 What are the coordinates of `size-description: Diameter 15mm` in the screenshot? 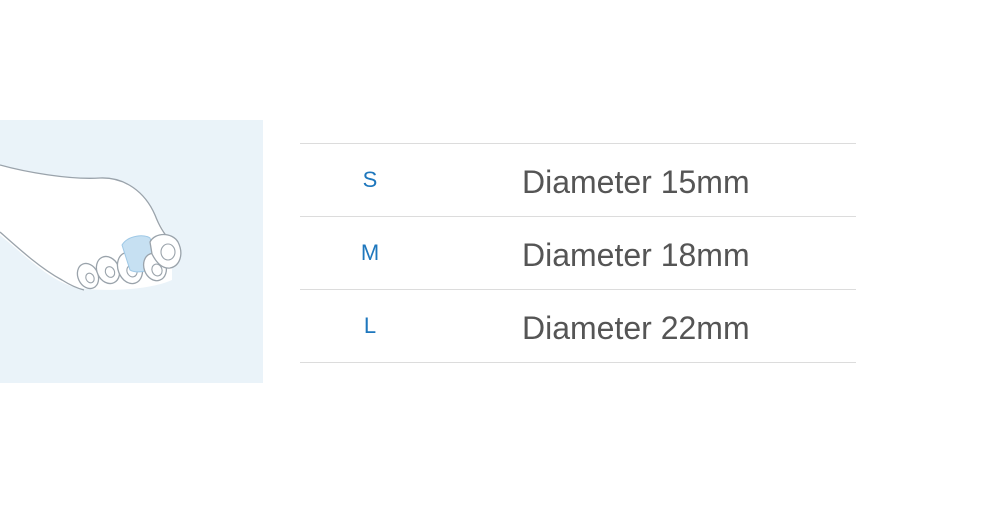 It's located at (636, 182).